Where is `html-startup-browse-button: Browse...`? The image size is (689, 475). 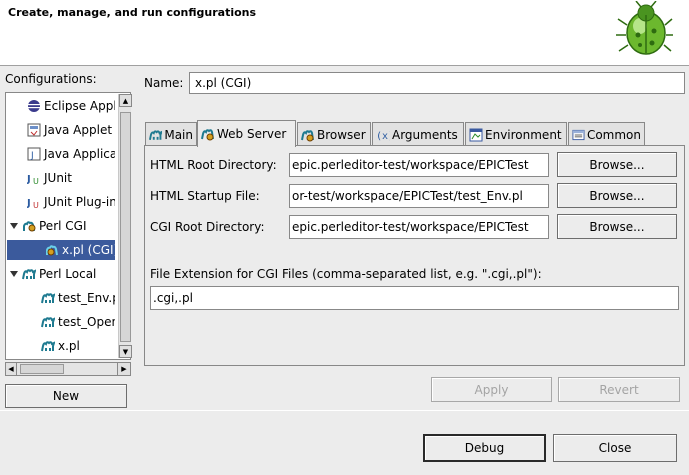 html-startup-browse-button: Browse... is located at coordinates (617, 195).